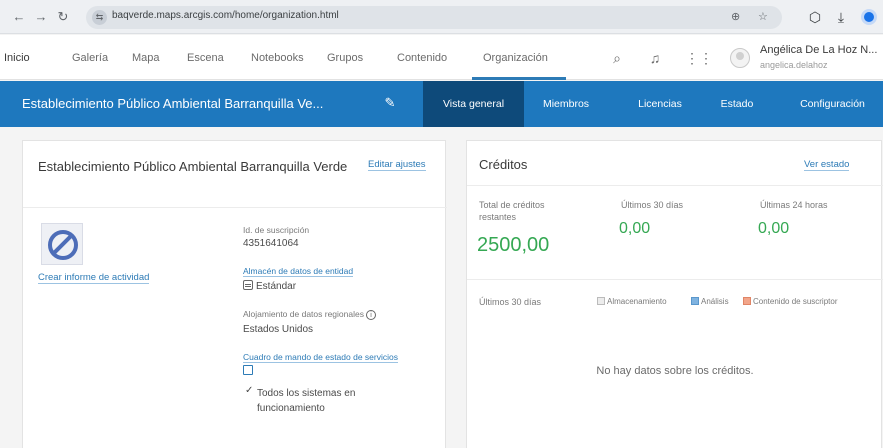 The height and width of the screenshot is (448, 883). What do you see at coordinates (306, 401) in the screenshot?
I see `service-health-status: Todos los sistemas en funcionamiento` at bounding box center [306, 401].